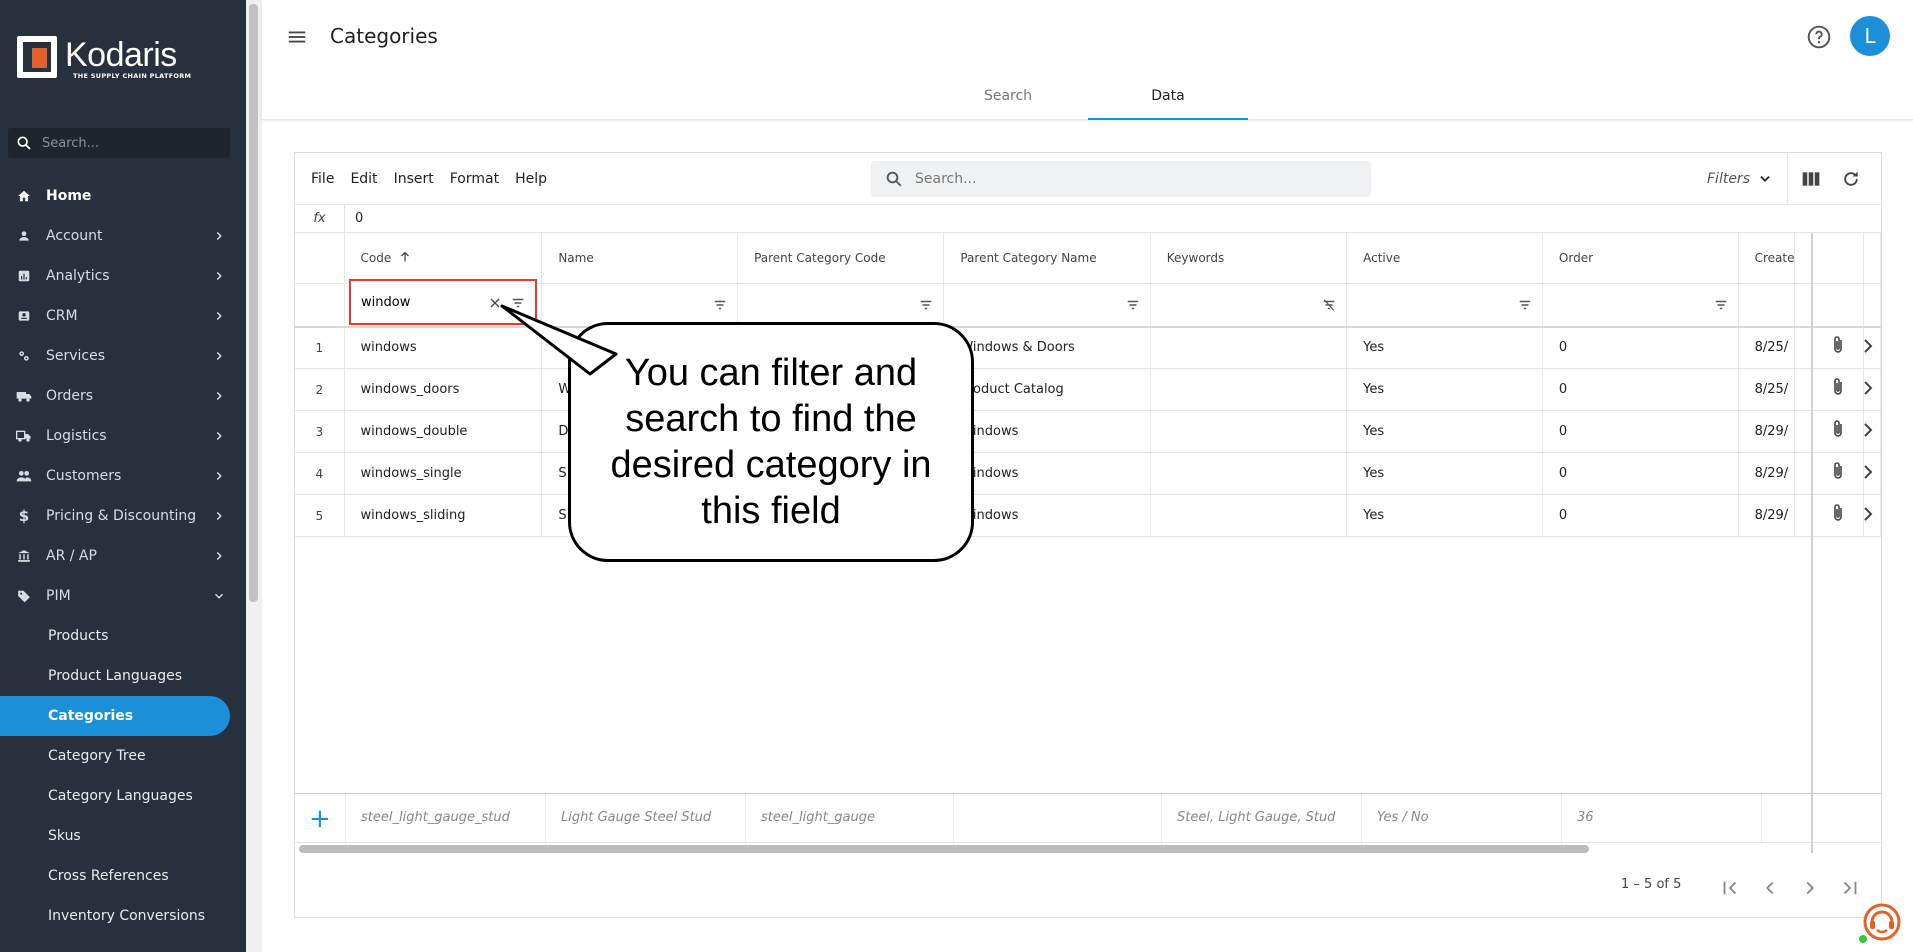 The width and height of the screenshot is (1913, 952). Describe the element at coordinates (1770, 888) in the screenshot. I see `previous-page-icon` at that location.